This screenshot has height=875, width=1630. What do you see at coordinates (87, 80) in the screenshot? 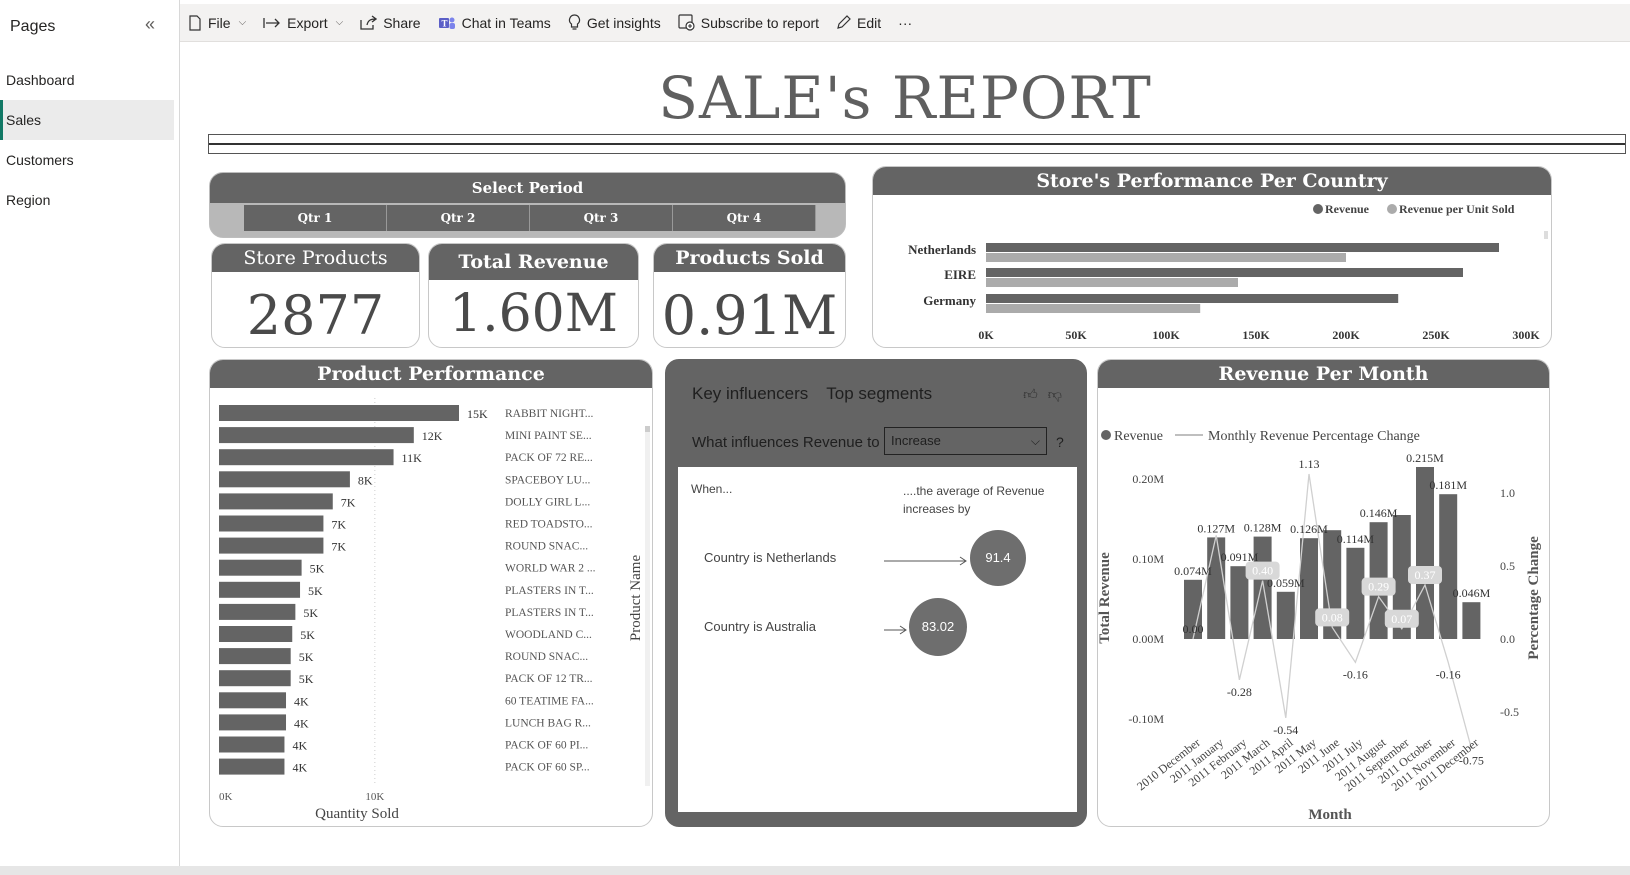
I see `sidebar-item-dashboard: Dashboard` at bounding box center [87, 80].